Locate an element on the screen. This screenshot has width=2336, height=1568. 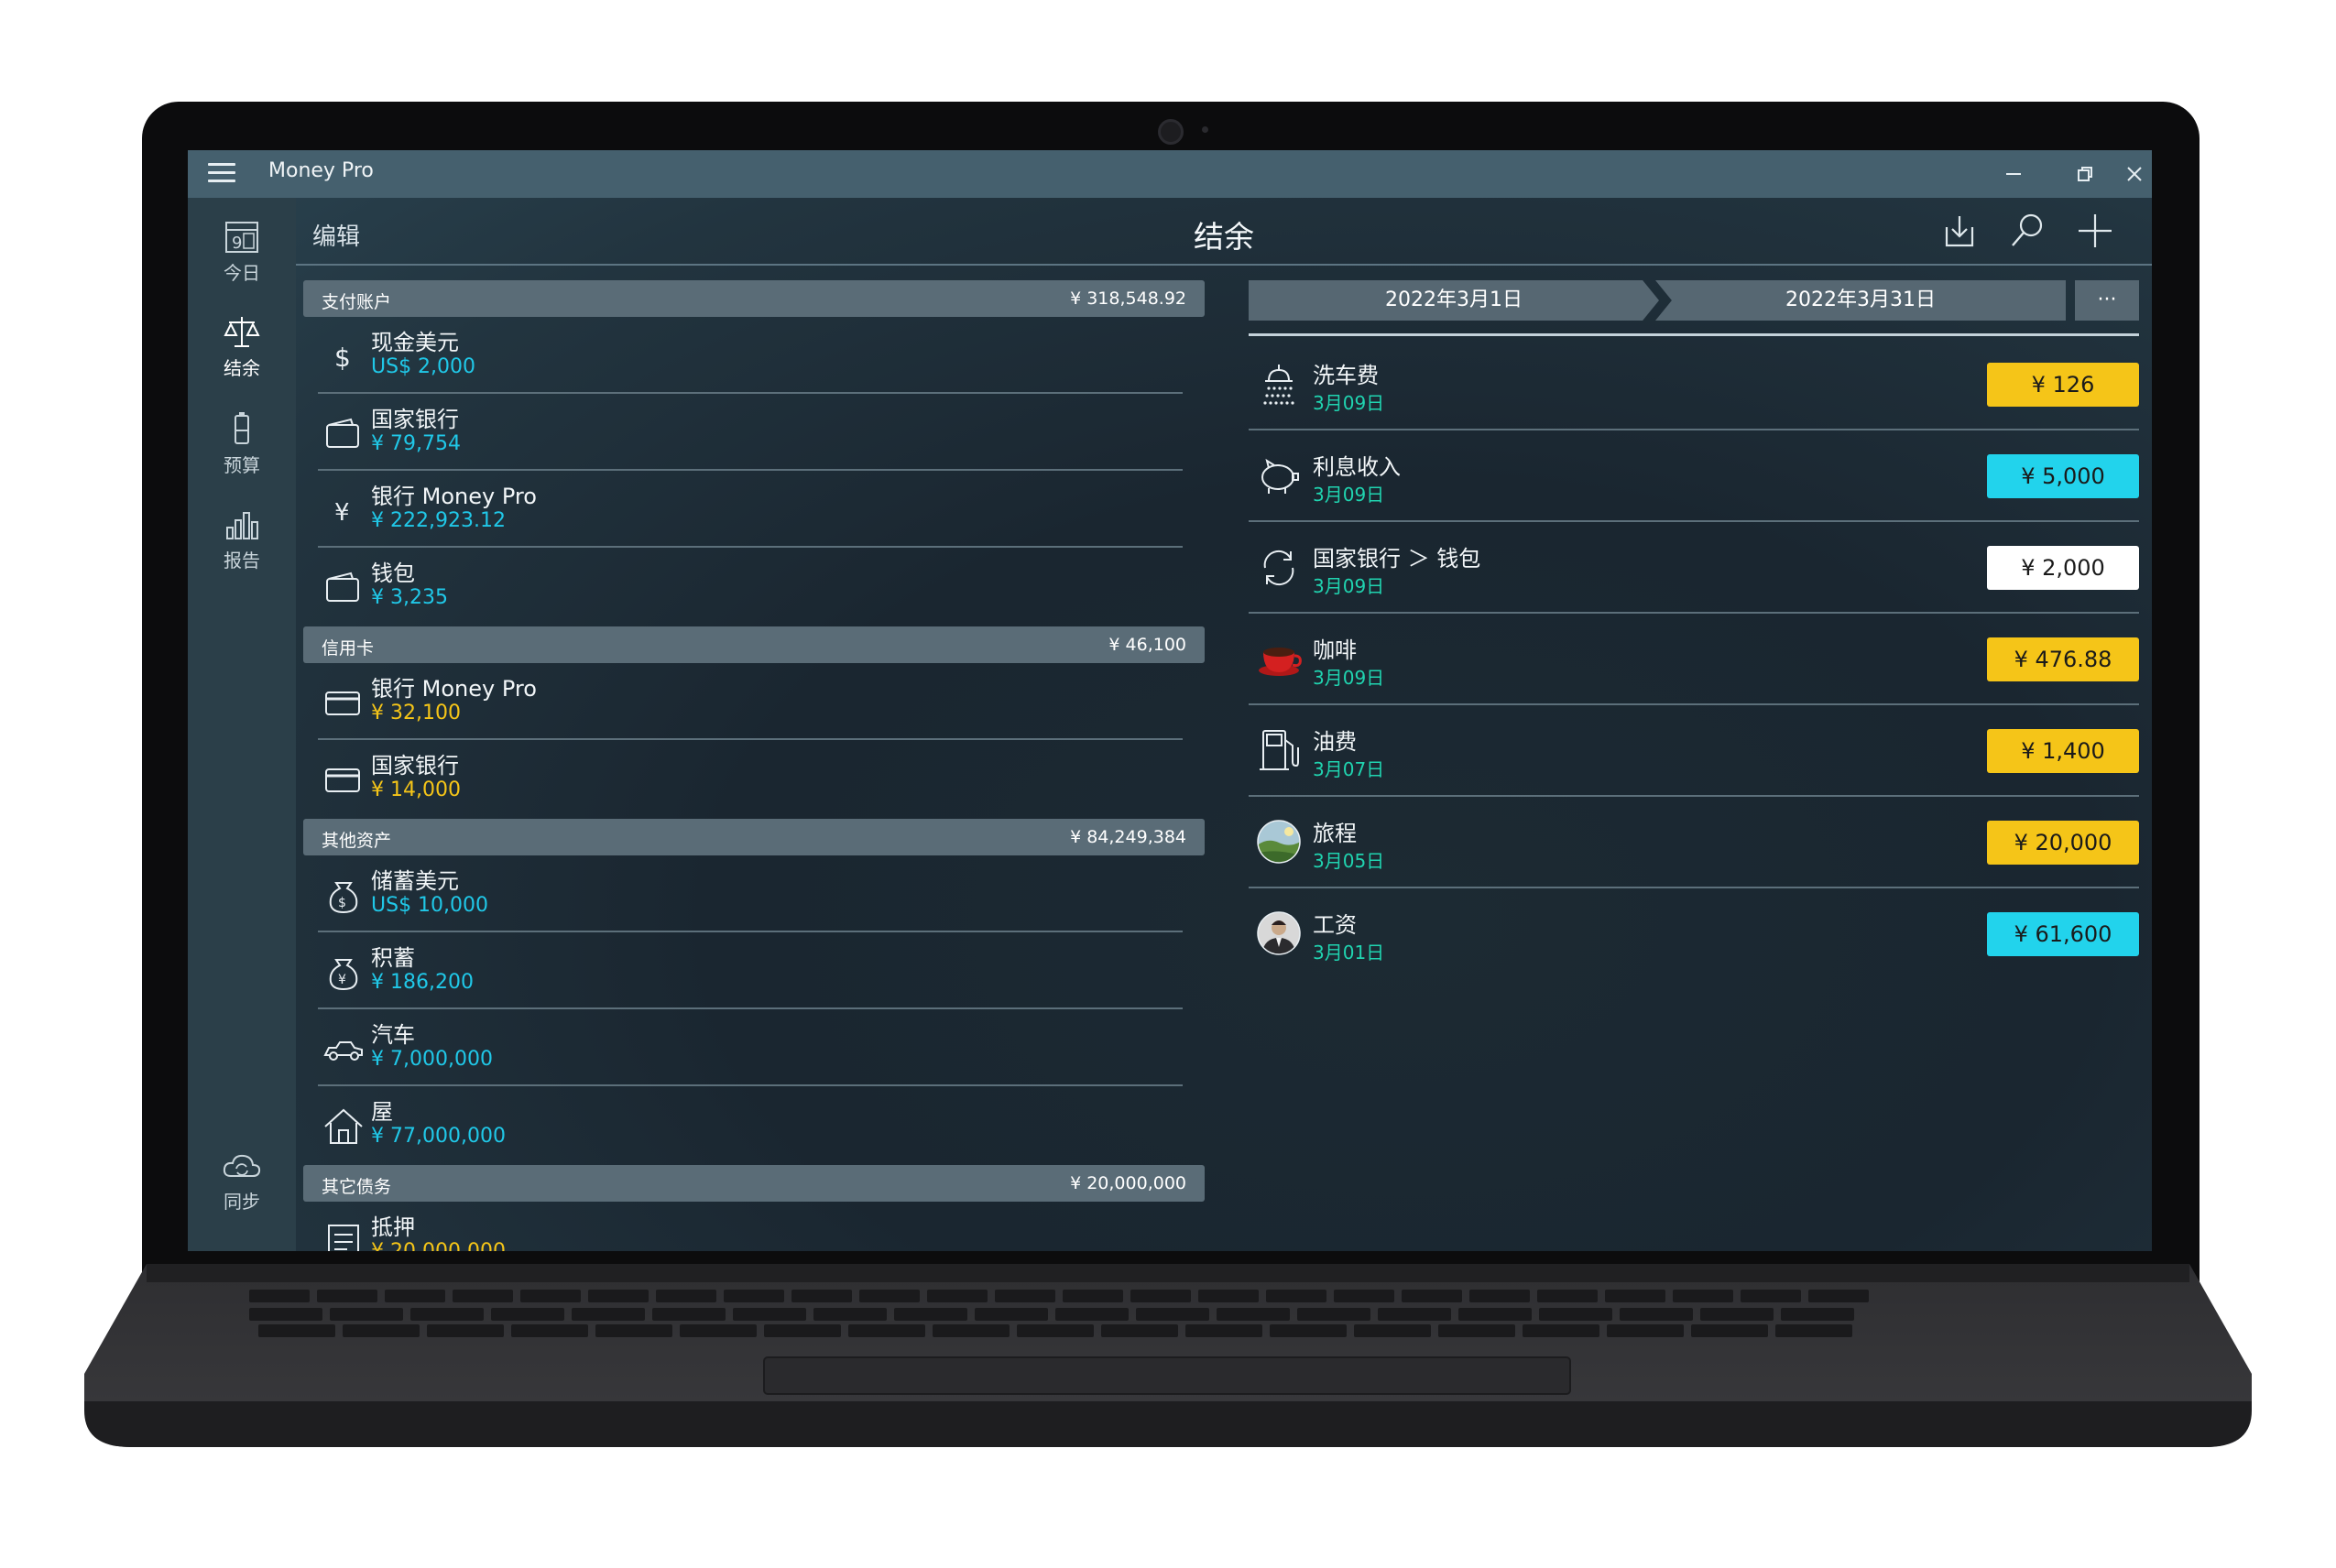
account-item-bank-money-pro: ¥ 银行 Money Pro ¥ 222,923.12 is located at coordinates (751, 509).